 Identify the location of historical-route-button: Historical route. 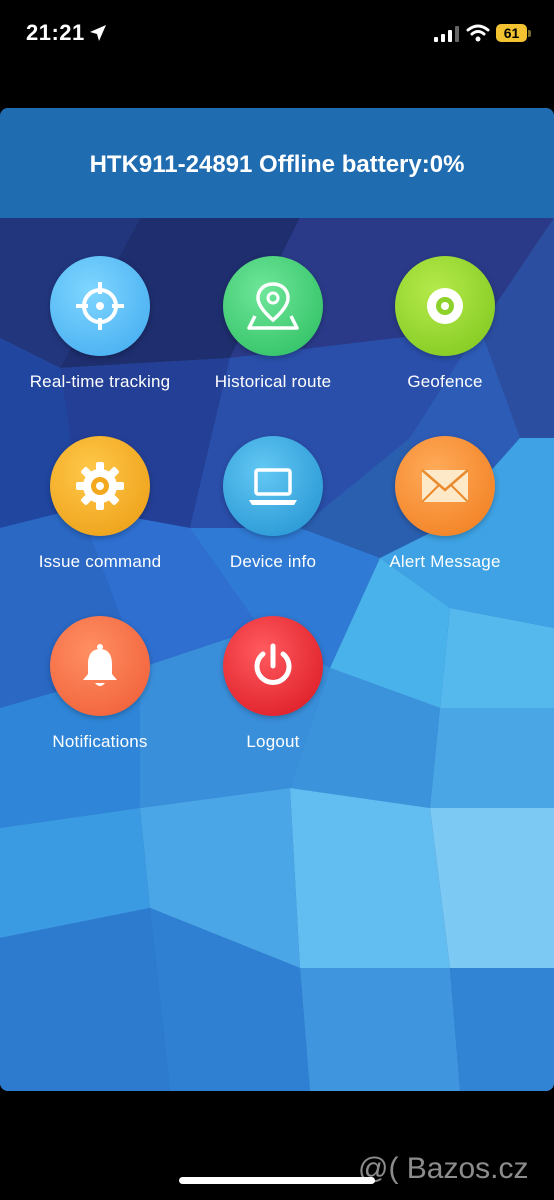
(273, 331).